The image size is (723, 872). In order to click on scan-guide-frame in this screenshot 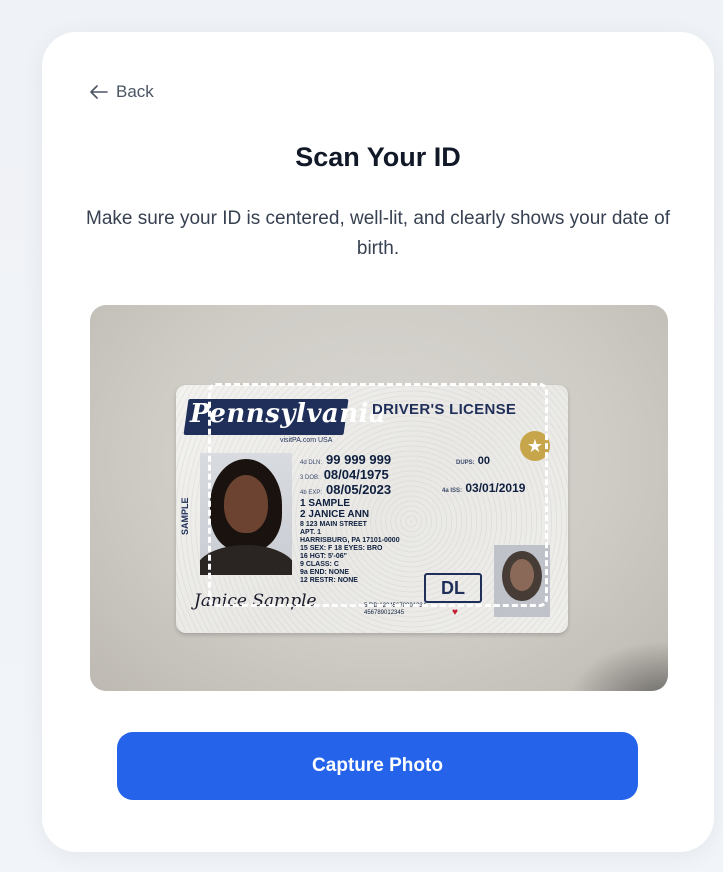, I will do `click(378, 495)`.